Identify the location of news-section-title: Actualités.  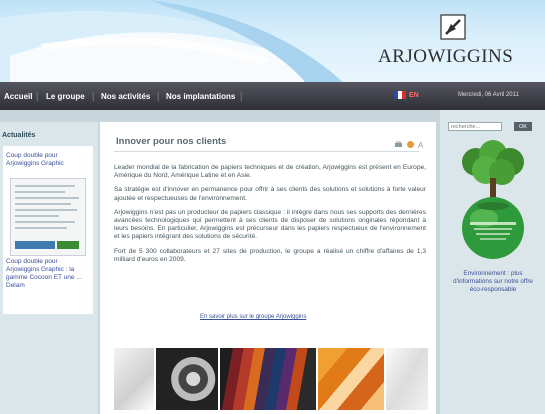
(19, 135).